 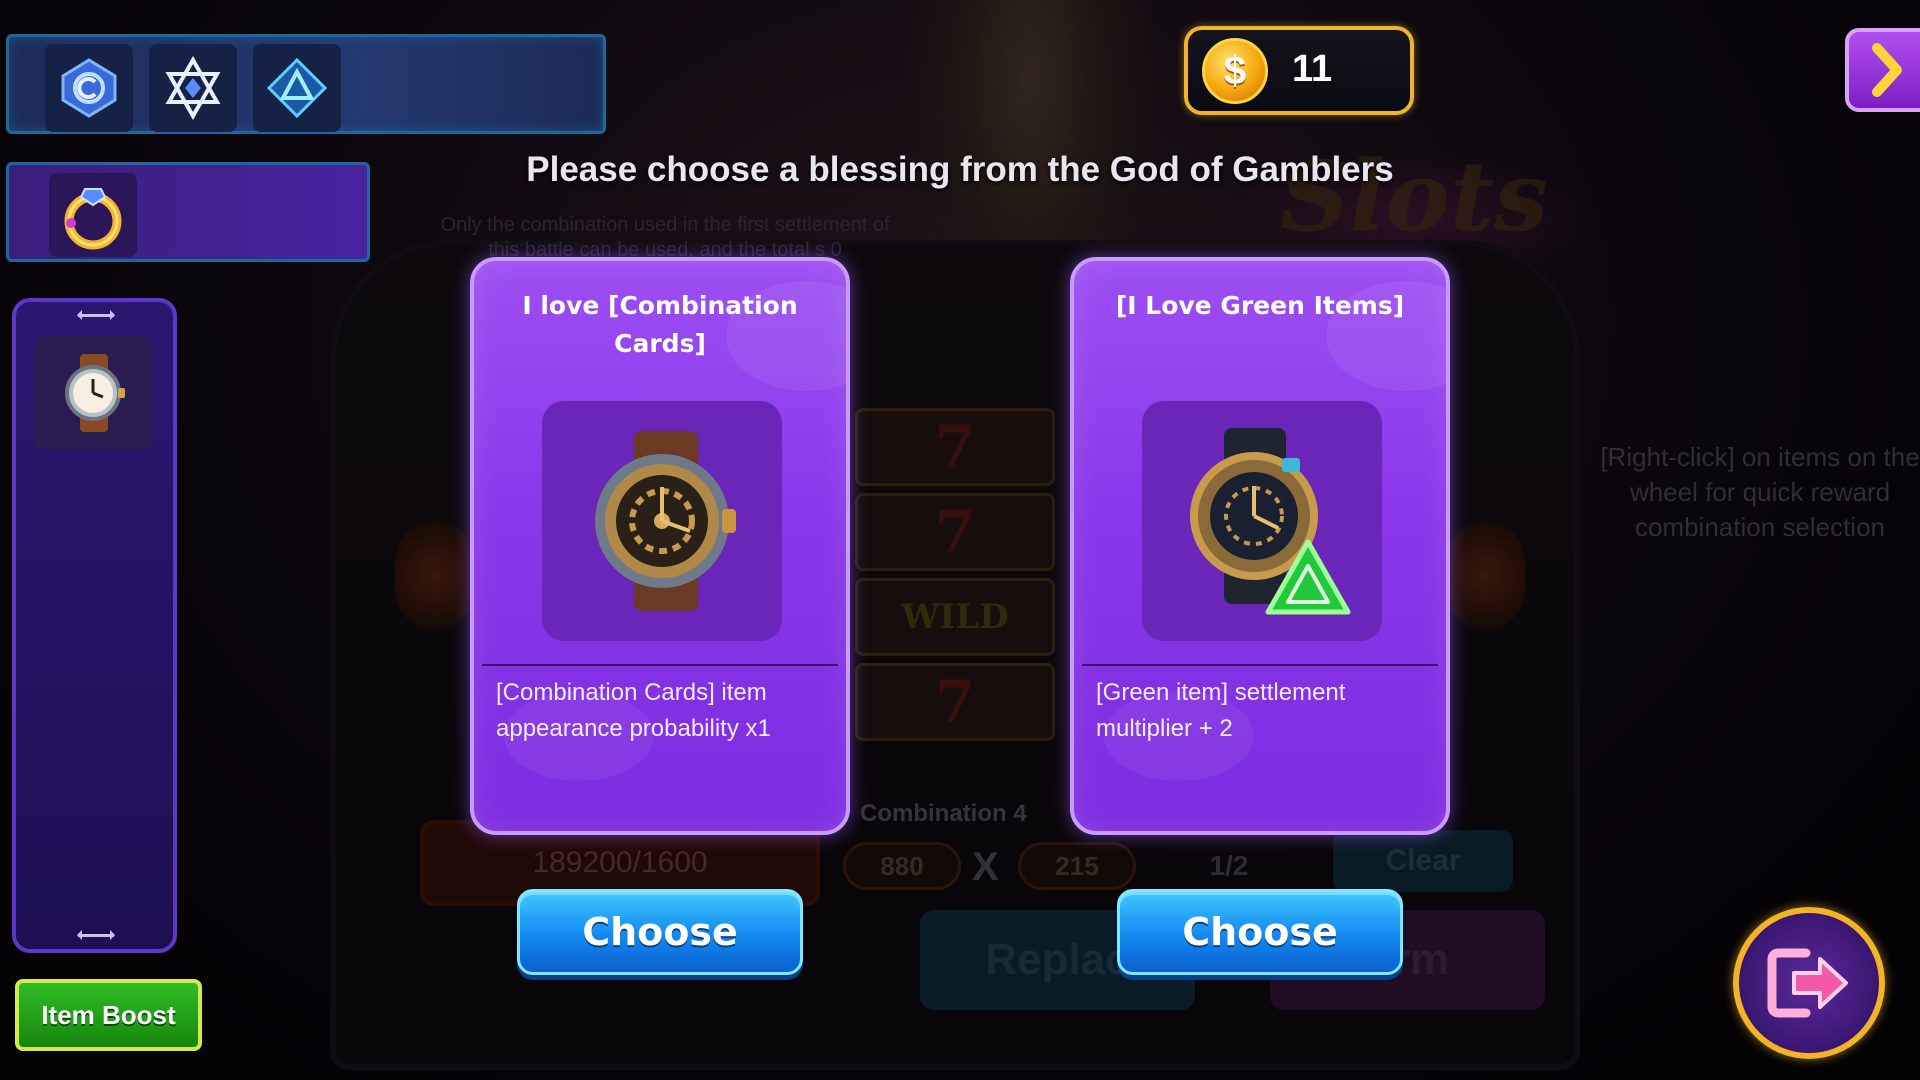 What do you see at coordinates (1260, 305) in the screenshot?
I see `card-title: [I Love Green Items]` at bounding box center [1260, 305].